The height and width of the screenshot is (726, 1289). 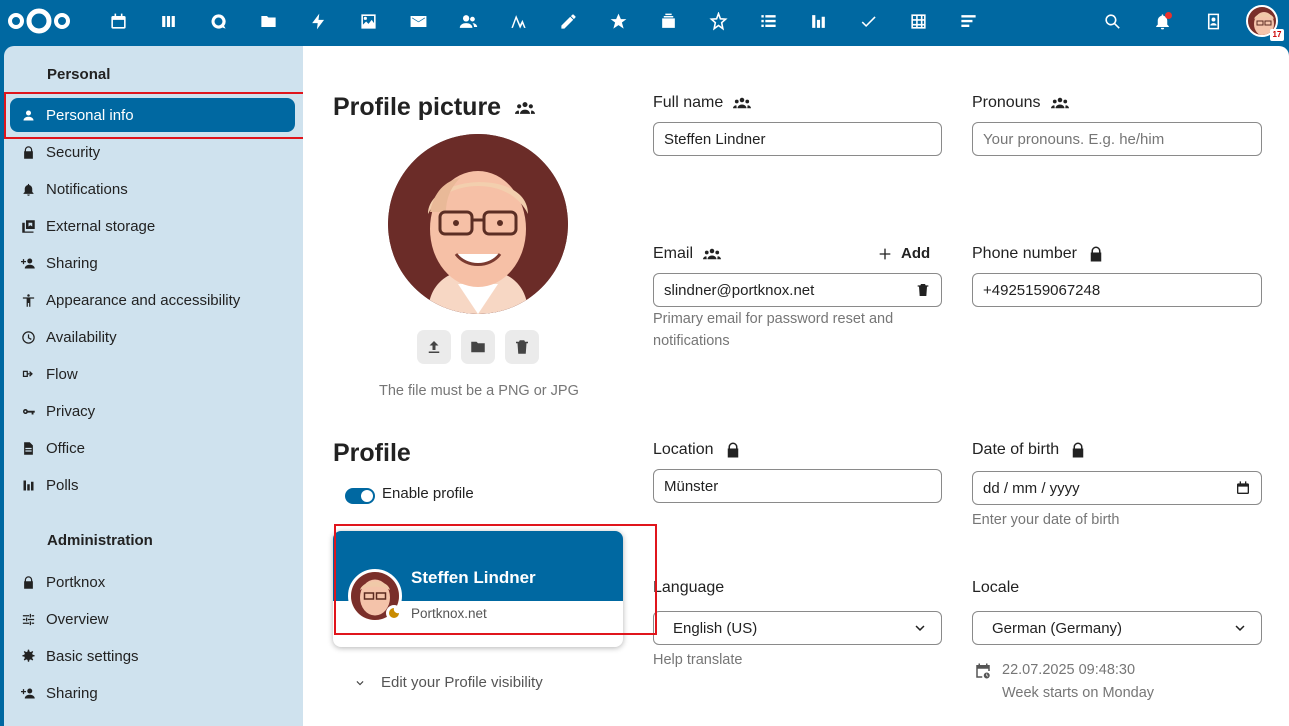 I want to click on nextcloud-logo-icon, so click(x=39, y=21).